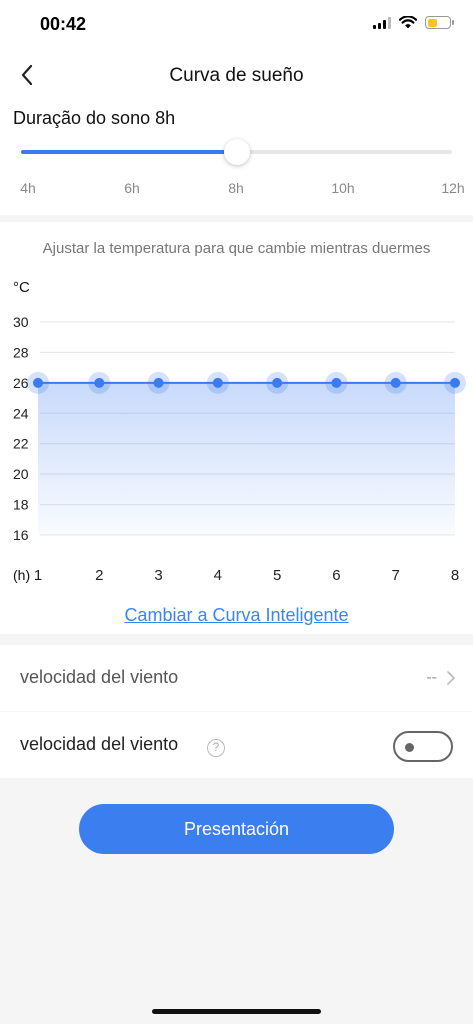 The image size is (473, 1024). Describe the element at coordinates (409, 747) in the screenshot. I see `toggle-knob` at that location.